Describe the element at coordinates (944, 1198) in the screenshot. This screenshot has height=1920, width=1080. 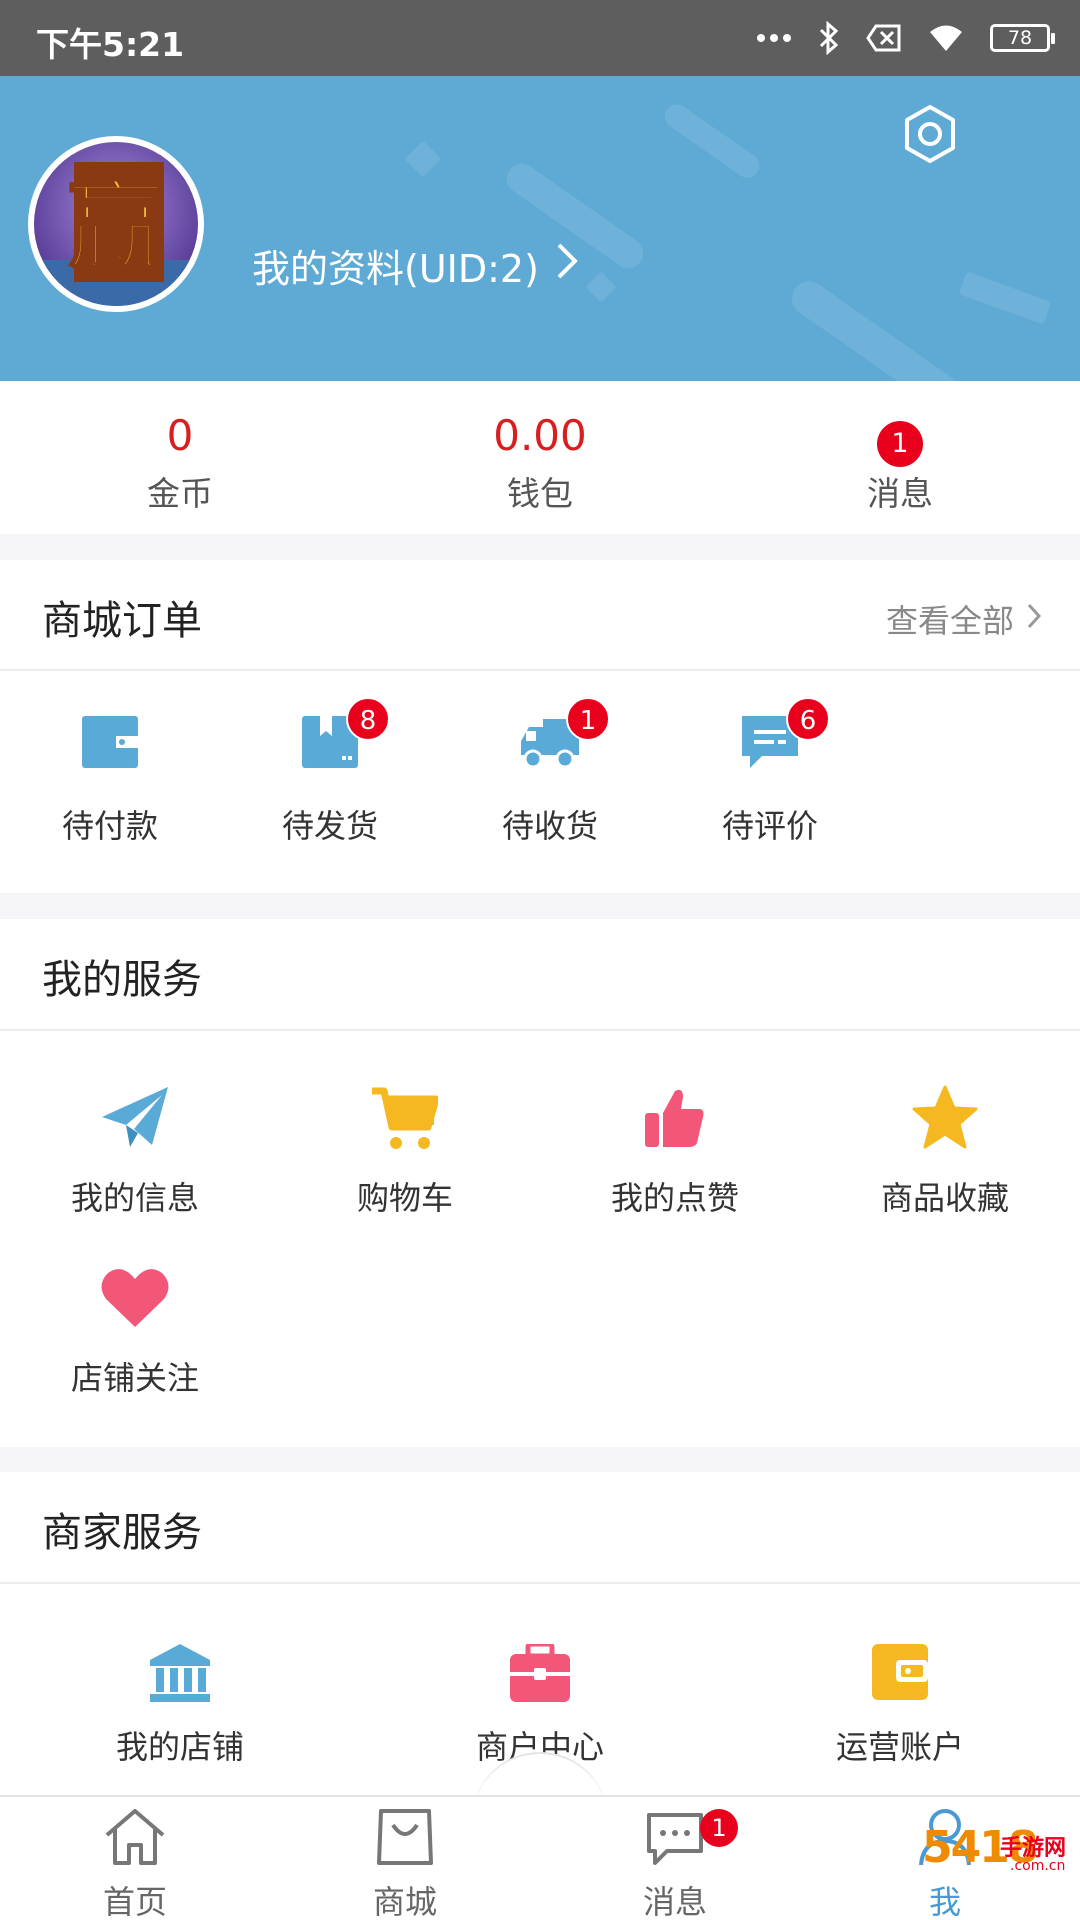
I see `service-label: 商品收藏` at that location.